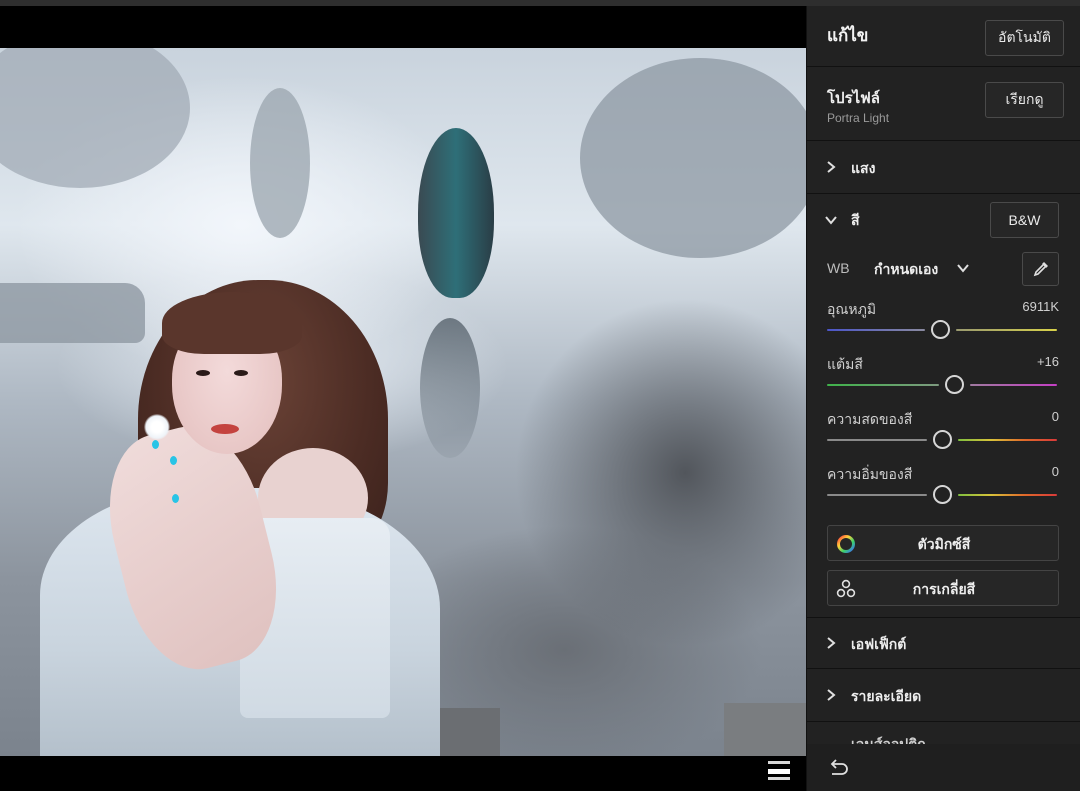  I want to click on saturation-label: ความอิ่มของสี, so click(870, 475).